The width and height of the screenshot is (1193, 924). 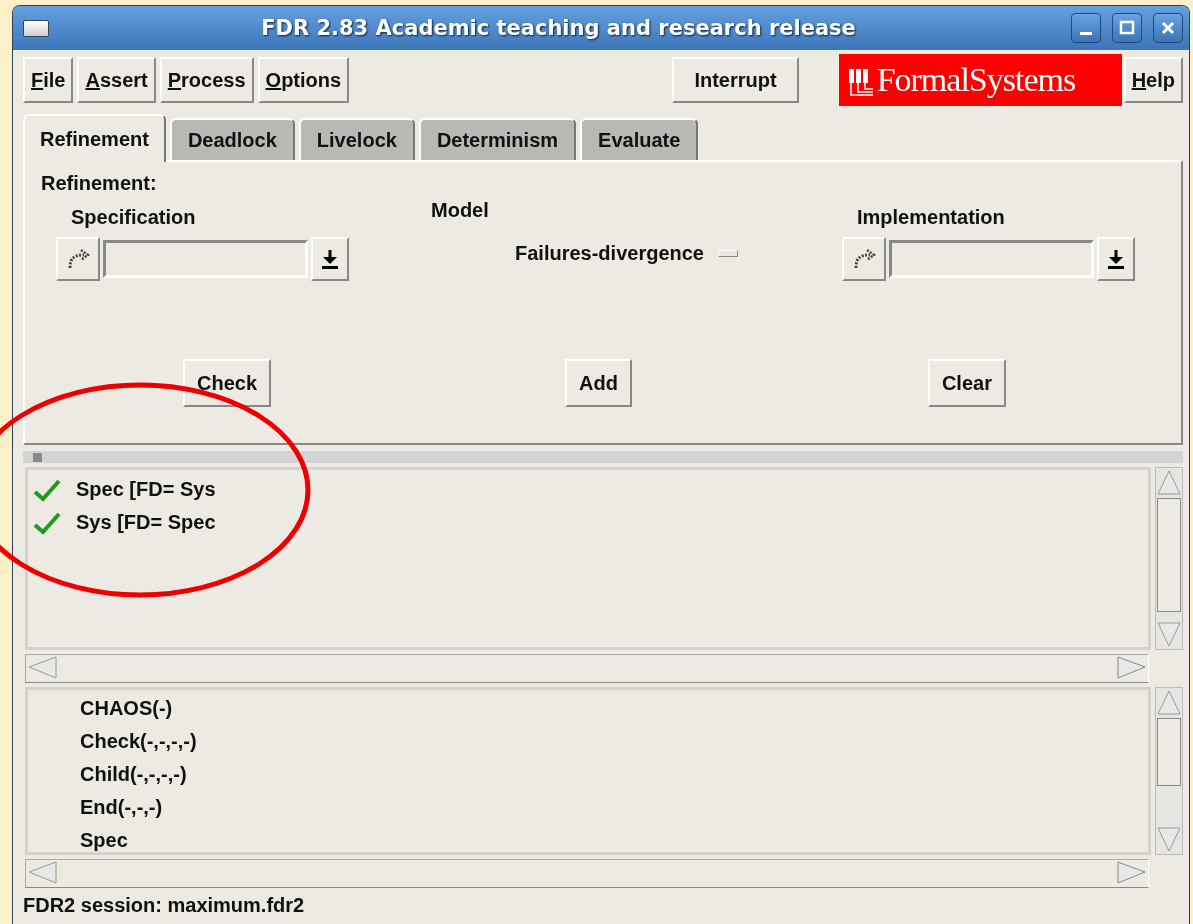 What do you see at coordinates (121, 807) in the screenshot?
I see `process-item: End(-,-,-)` at bounding box center [121, 807].